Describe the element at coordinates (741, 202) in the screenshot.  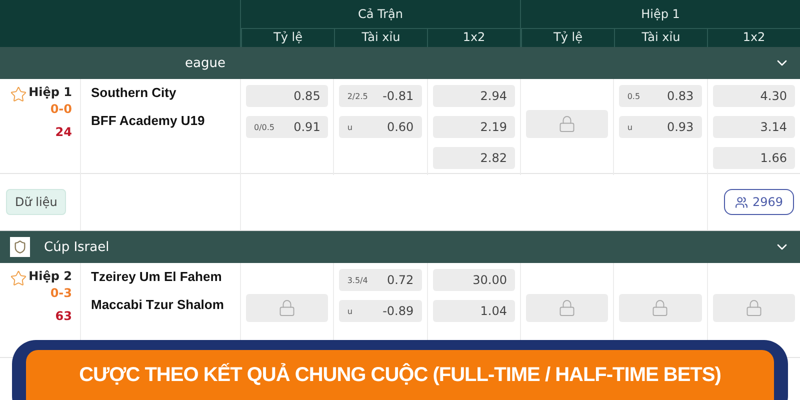
I see `users-icon` at that location.